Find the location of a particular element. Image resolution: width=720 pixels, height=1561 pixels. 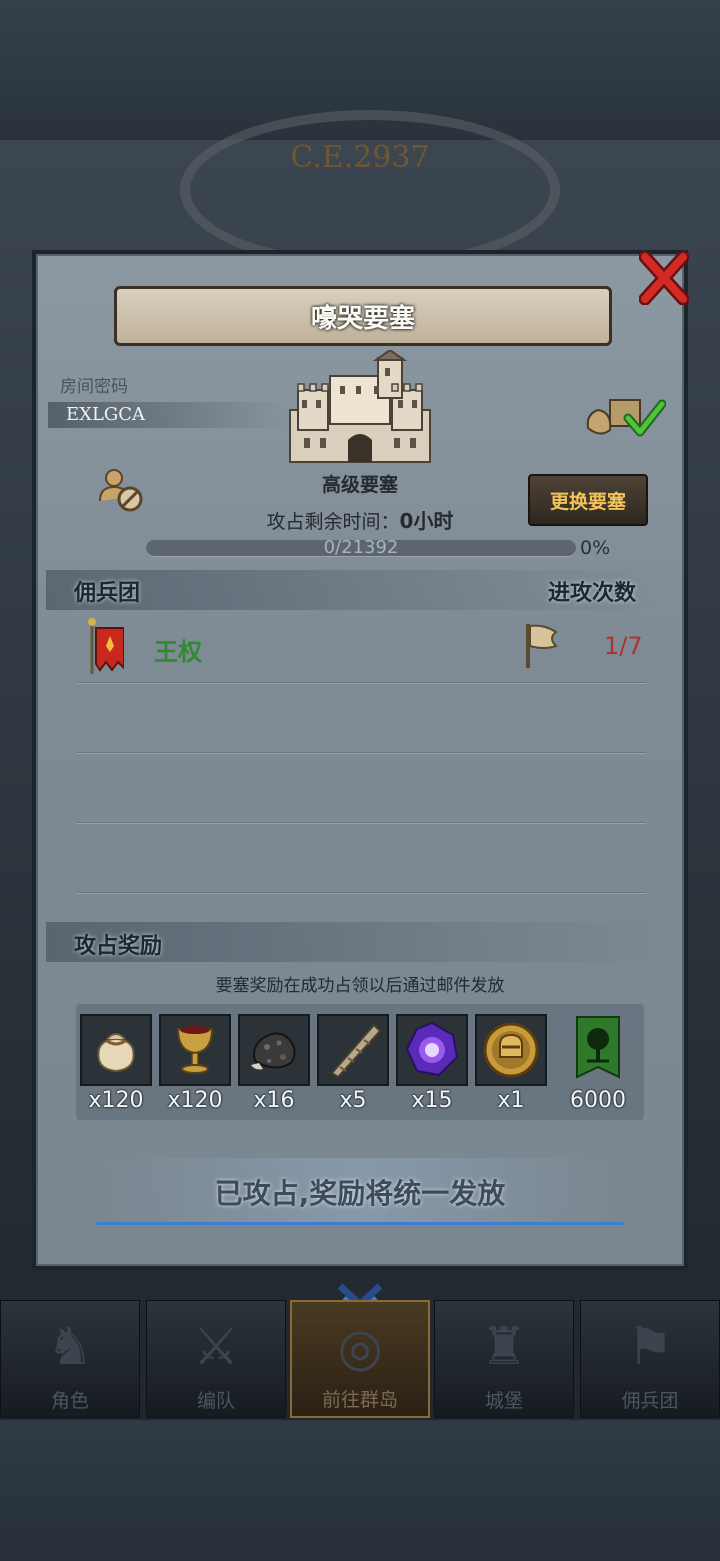

close-icon is located at coordinates (664, 278).